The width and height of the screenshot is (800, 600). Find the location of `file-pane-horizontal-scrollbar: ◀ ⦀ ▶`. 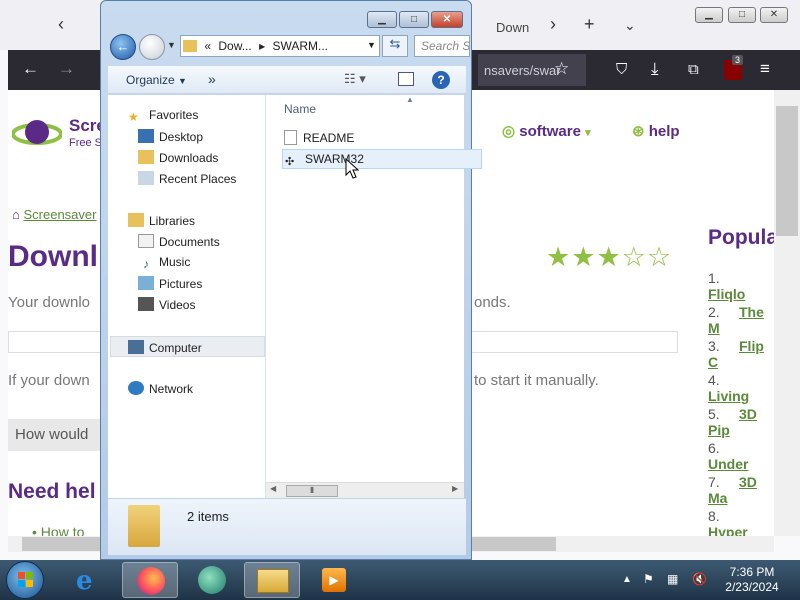

file-pane-horizontal-scrollbar: ◀ ⦀ ▶ is located at coordinates (365, 490).